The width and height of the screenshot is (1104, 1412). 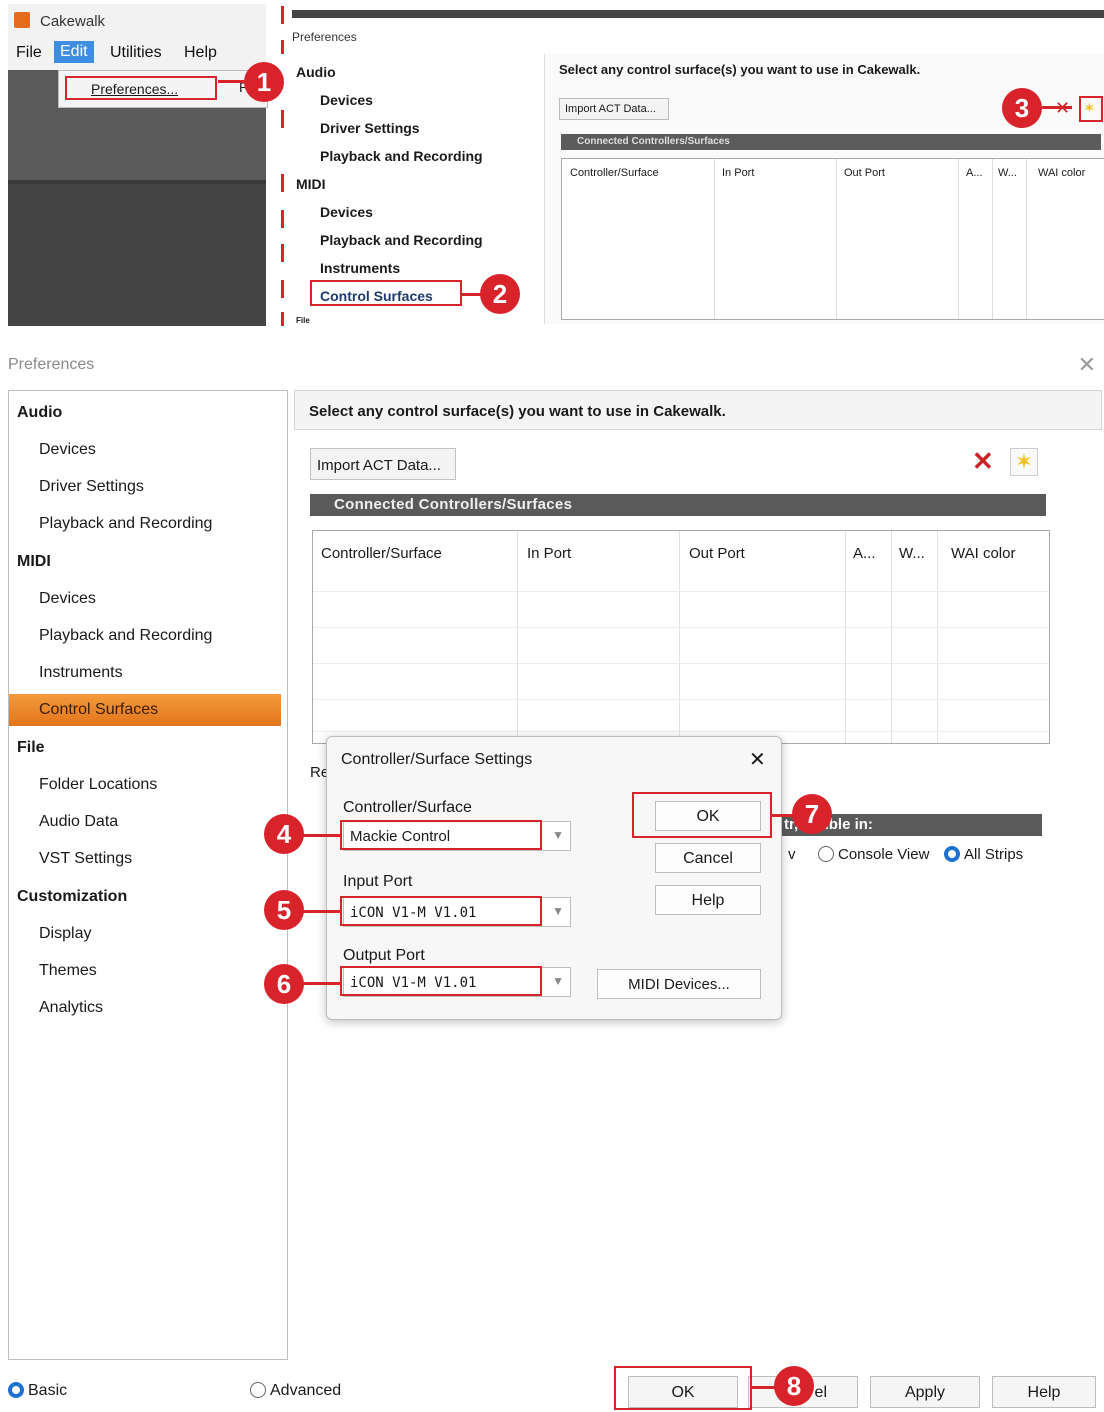 I want to click on preview-nav-midi-devices: Devices, so click(x=346, y=212).